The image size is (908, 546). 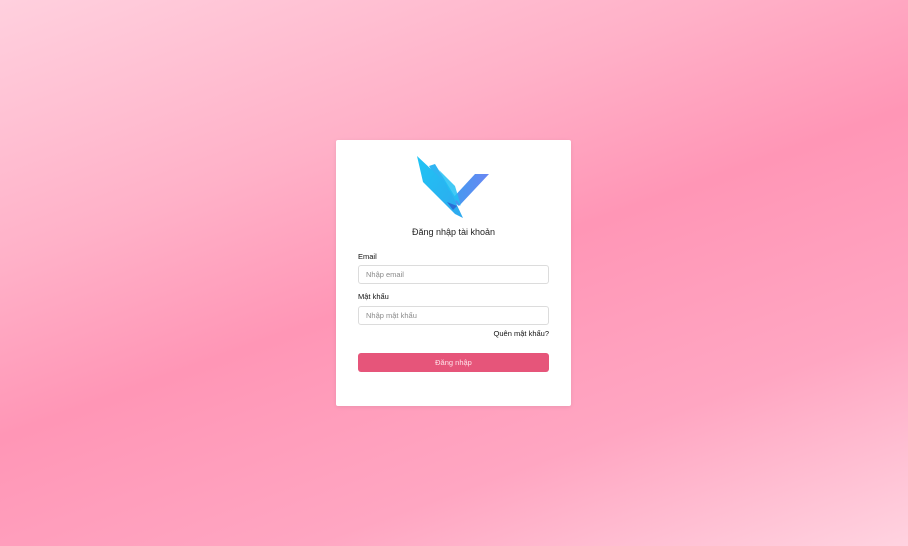 What do you see at coordinates (453, 187) in the screenshot?
I see `app-logo-icon` at bounding box center [453, 187].